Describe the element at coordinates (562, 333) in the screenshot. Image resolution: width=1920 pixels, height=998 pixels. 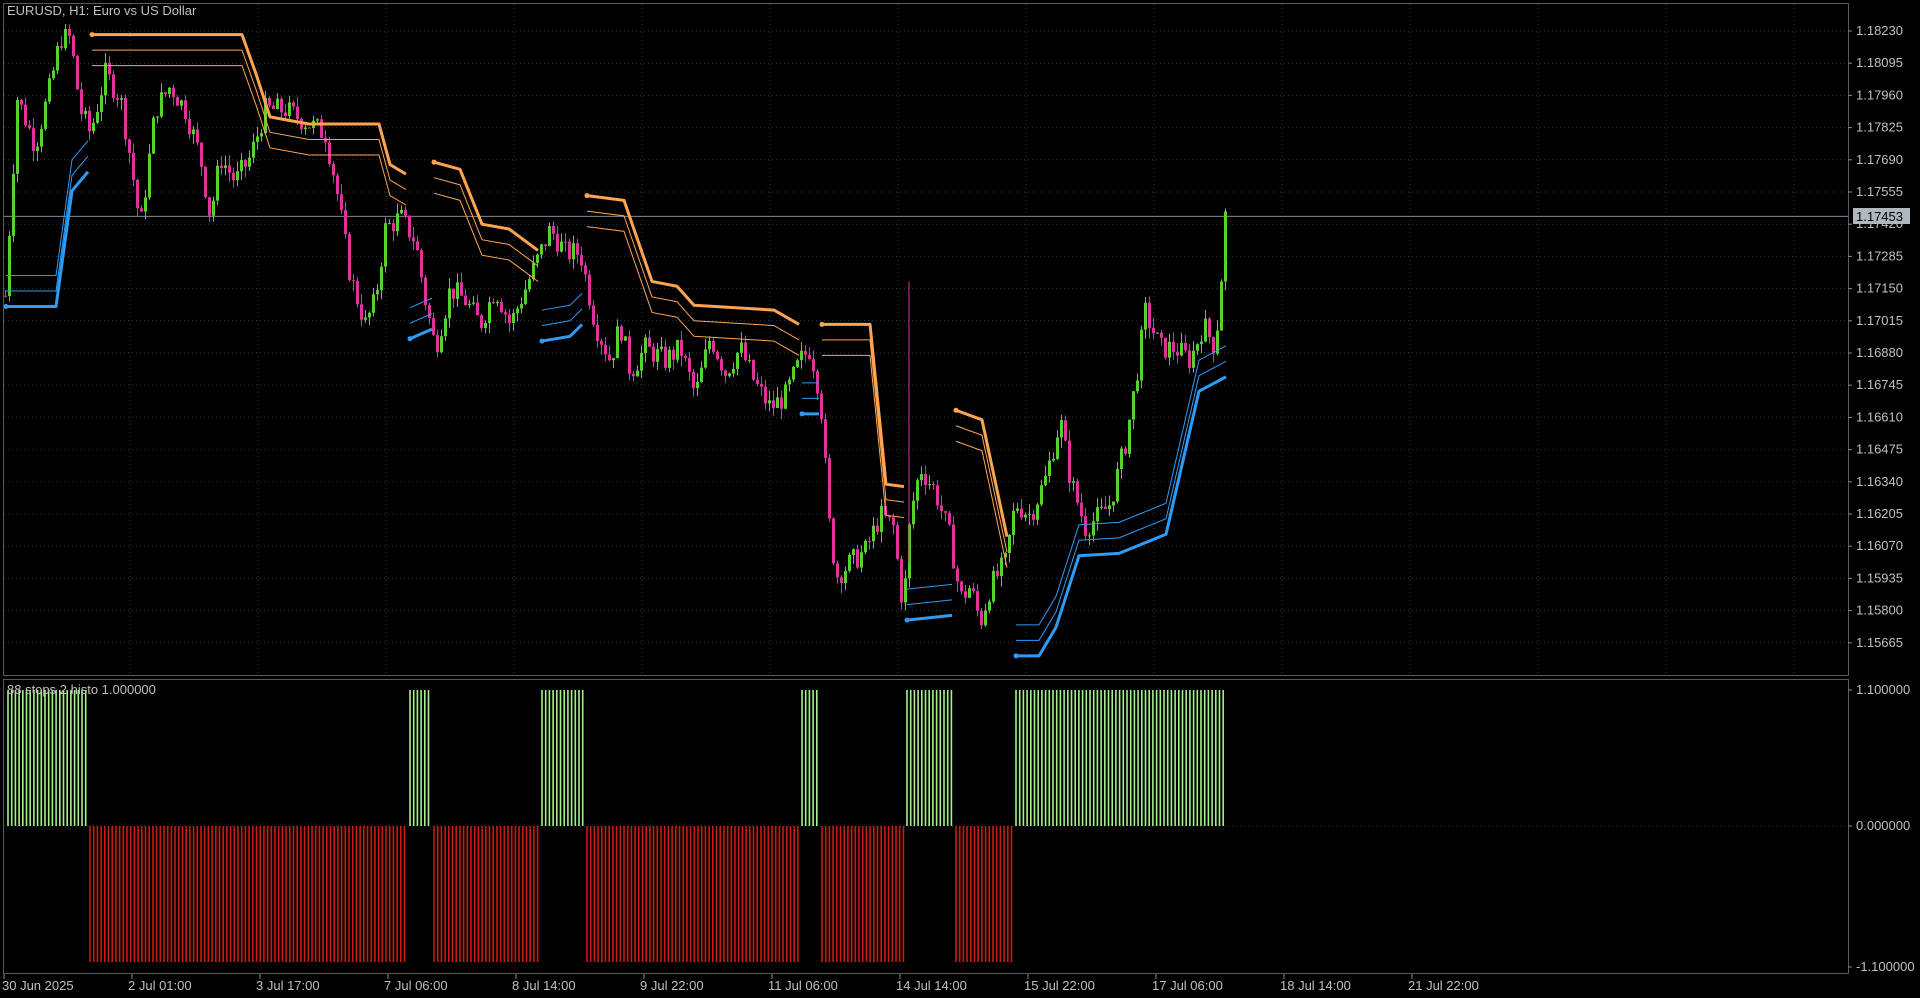
I see `lower-stop-line` at that location.